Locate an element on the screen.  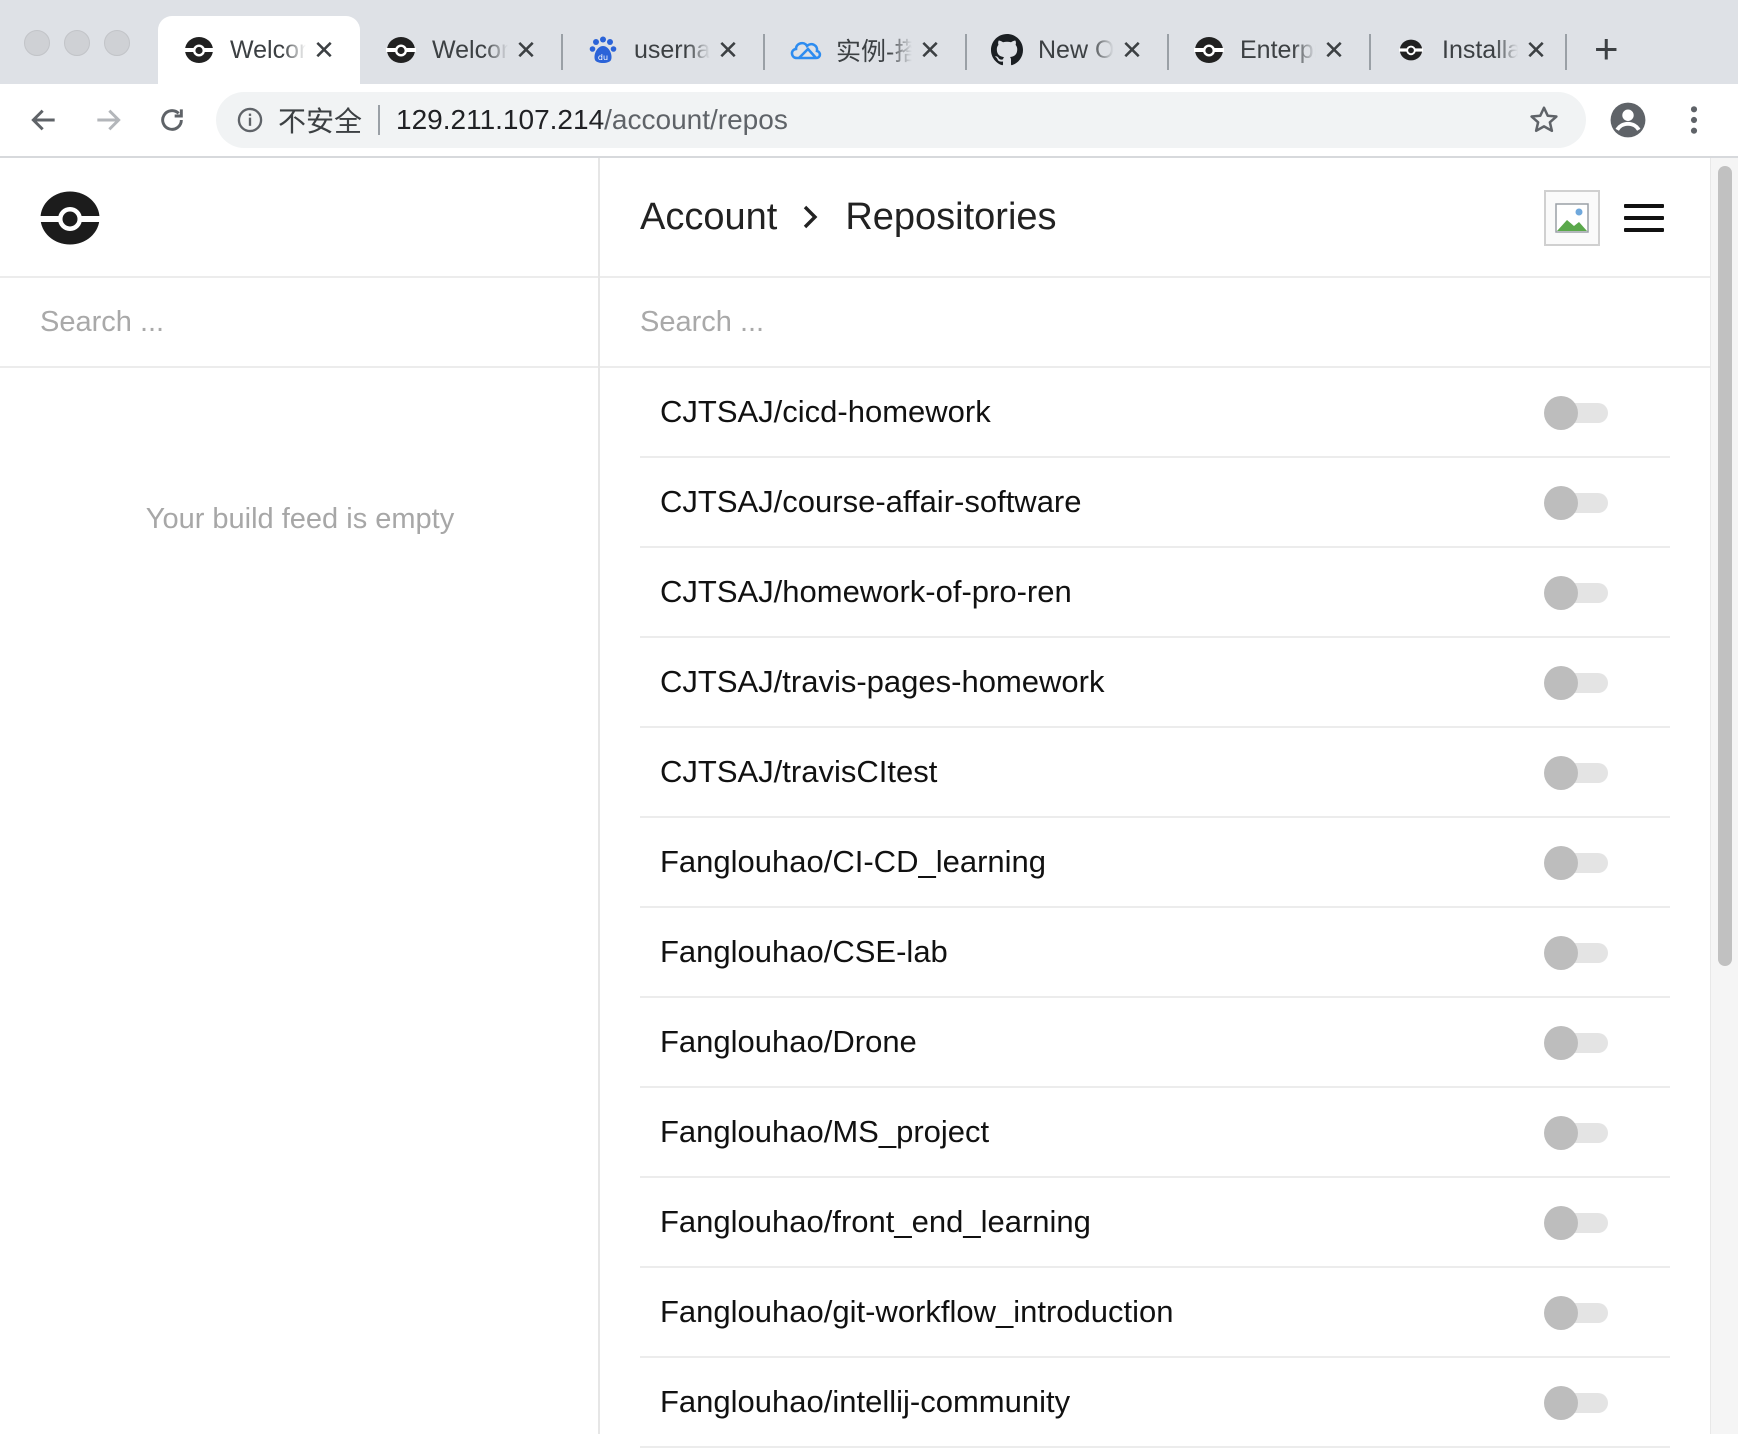
list-item: Fanglouhao/CI-CD_learning is located at coordinates (1155, 863).